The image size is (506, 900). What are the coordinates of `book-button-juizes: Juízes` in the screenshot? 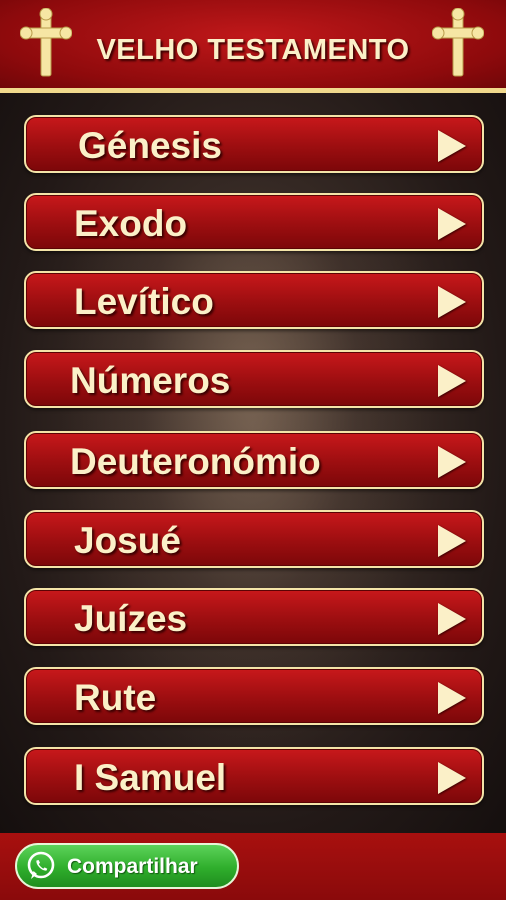 It's located at (254, 617).